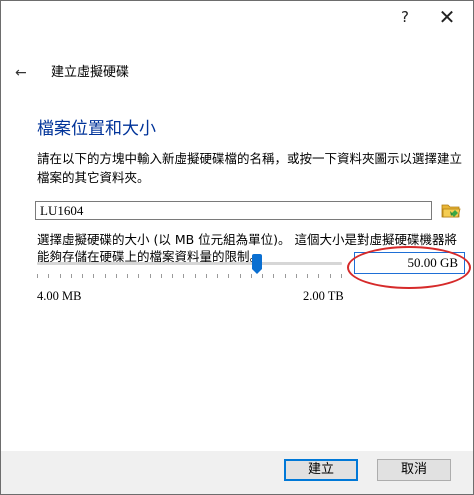  I want to click on size-slider, so click(189, 268).